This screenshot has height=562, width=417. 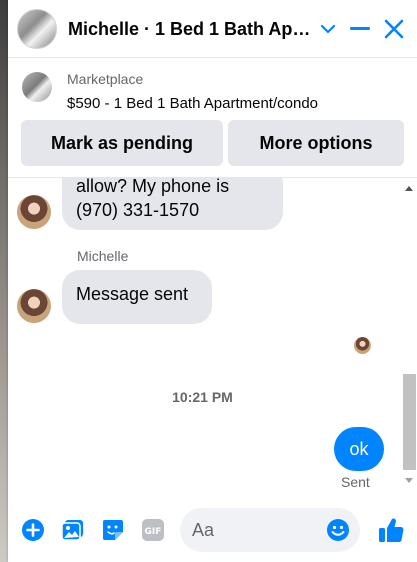 I want to click on outgoing-message-bubble: ok, so click(x=359, y=449).